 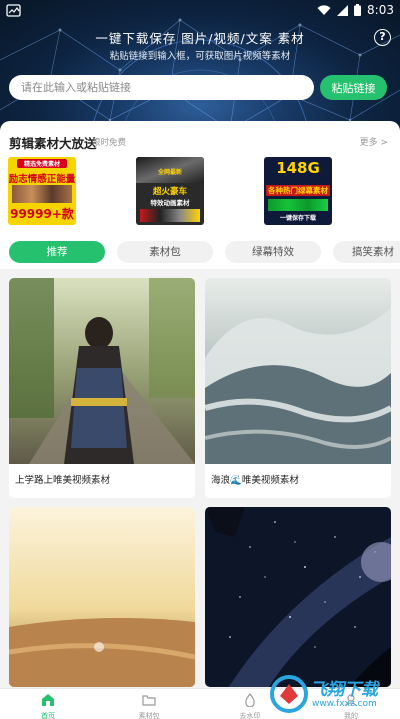 I want to click on thumb-photo-strip, so click(x=42, y=194).